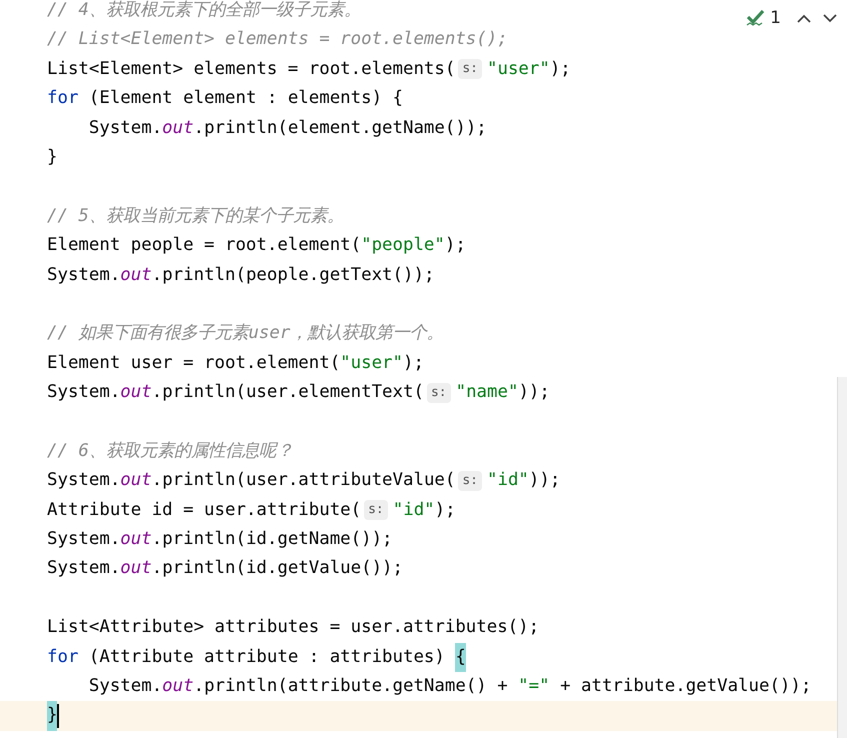 This screenshot has height=738, width=847. Describe the element at coordinates (52, 157) in the screenshot. I see `code-text: }` at that location.